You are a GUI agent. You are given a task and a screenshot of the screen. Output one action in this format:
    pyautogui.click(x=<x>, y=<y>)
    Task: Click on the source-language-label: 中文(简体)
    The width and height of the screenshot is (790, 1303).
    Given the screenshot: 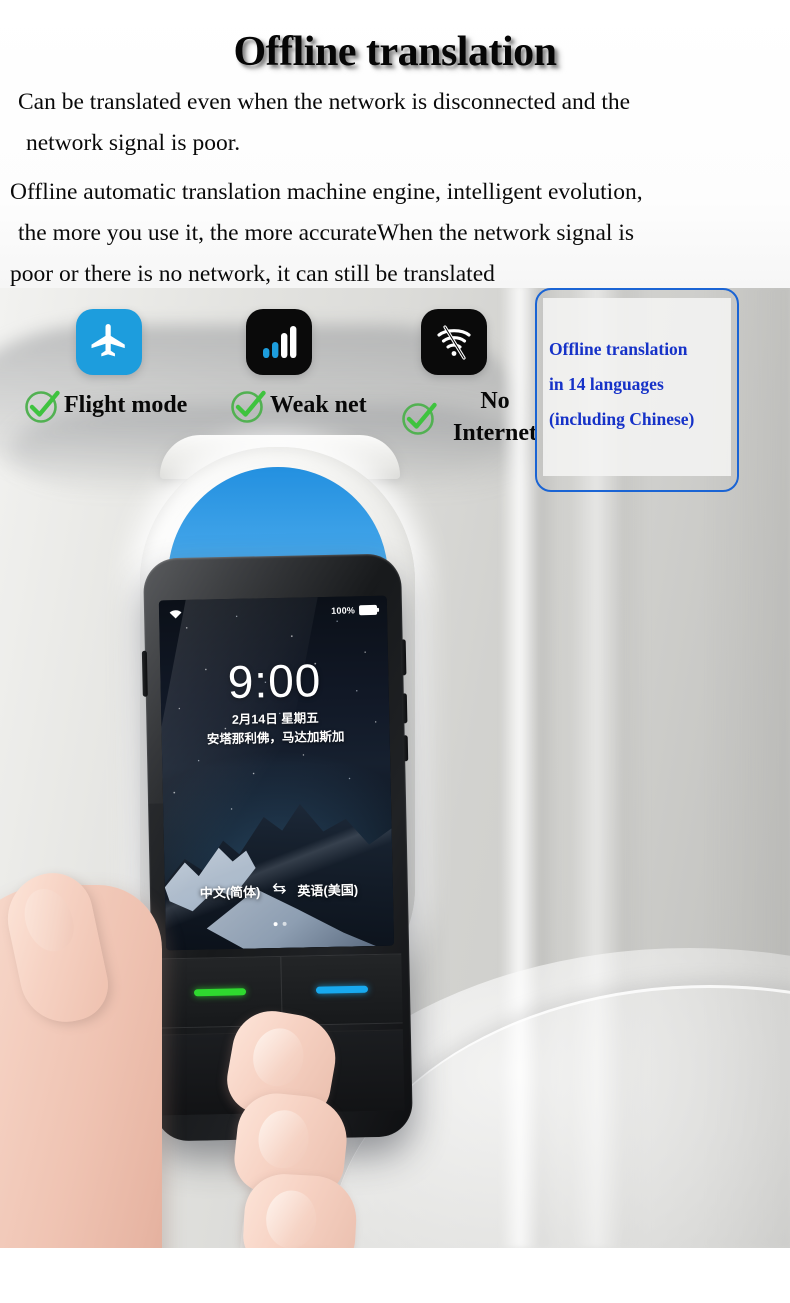 What is the action you would take?
    pyautogui.click(x=230, y=891)
    